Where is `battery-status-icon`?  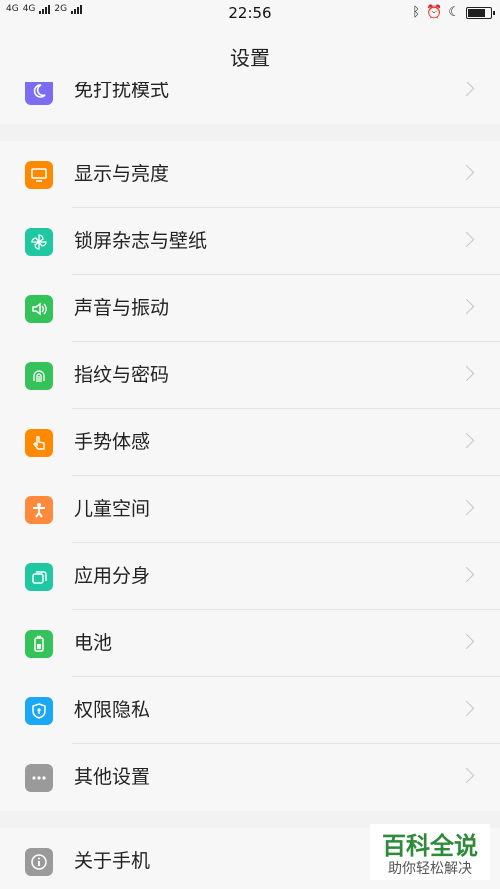 battery-status-icon is located at coordinates (480, 12).